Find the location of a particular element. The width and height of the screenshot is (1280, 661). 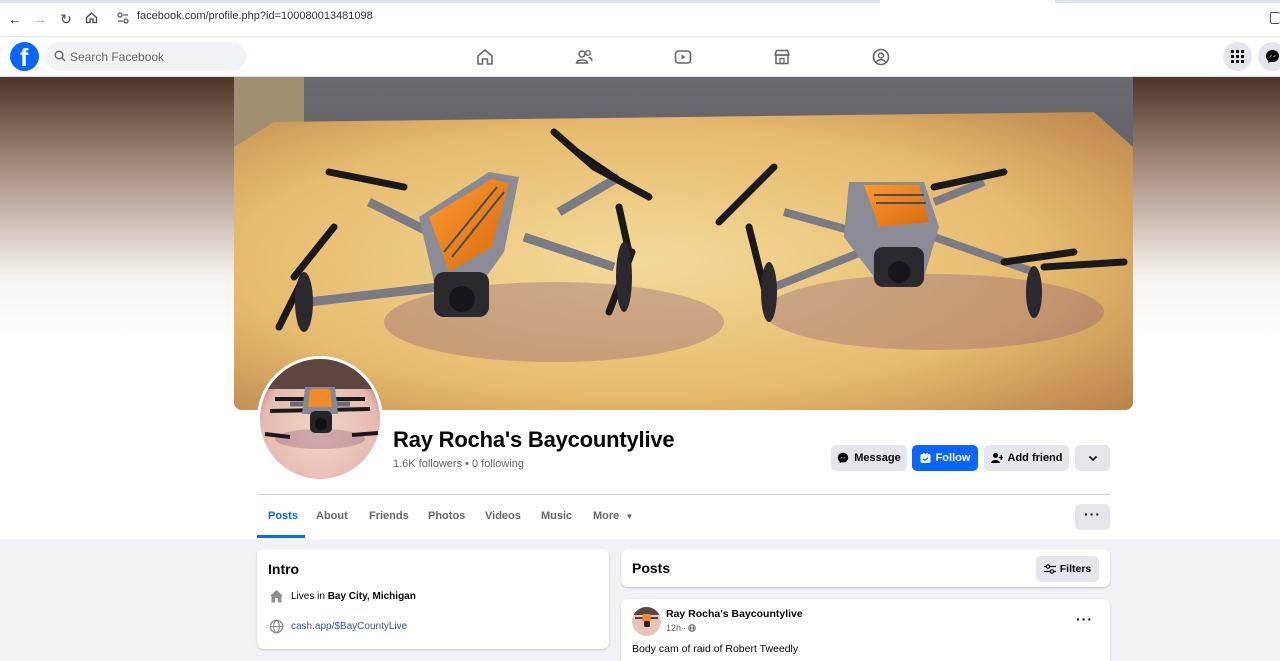

intro-website: cash.app/$BayCountyLive is located at coordinates (338, 626).